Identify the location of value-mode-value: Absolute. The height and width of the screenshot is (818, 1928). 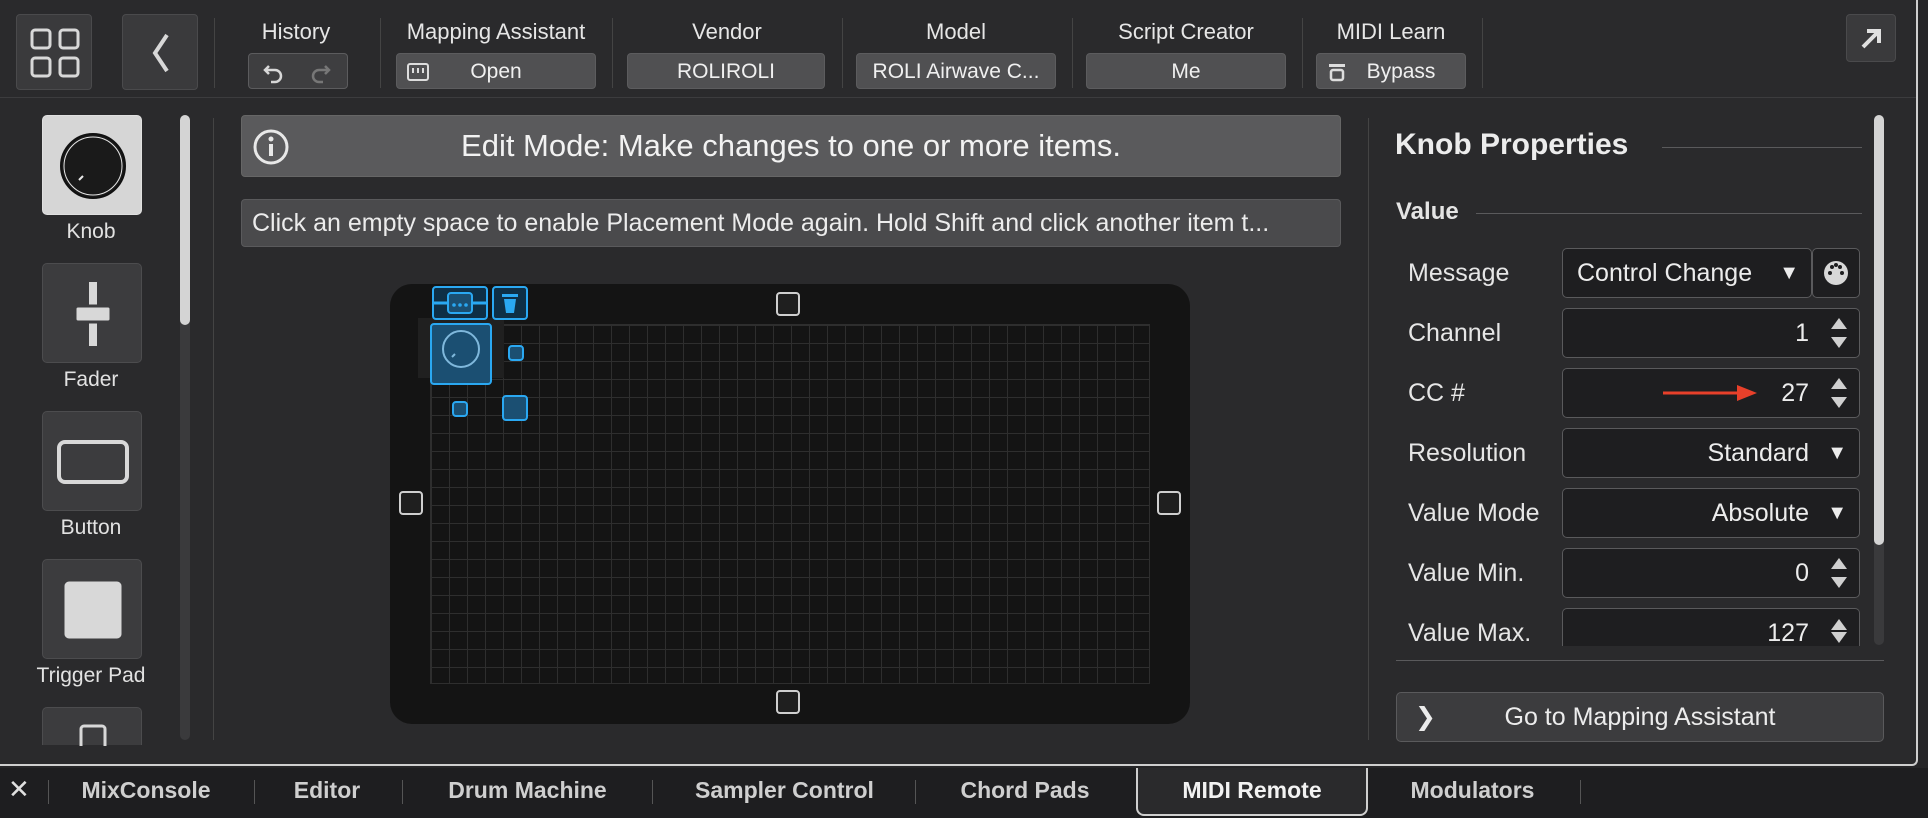
(1760, 513).